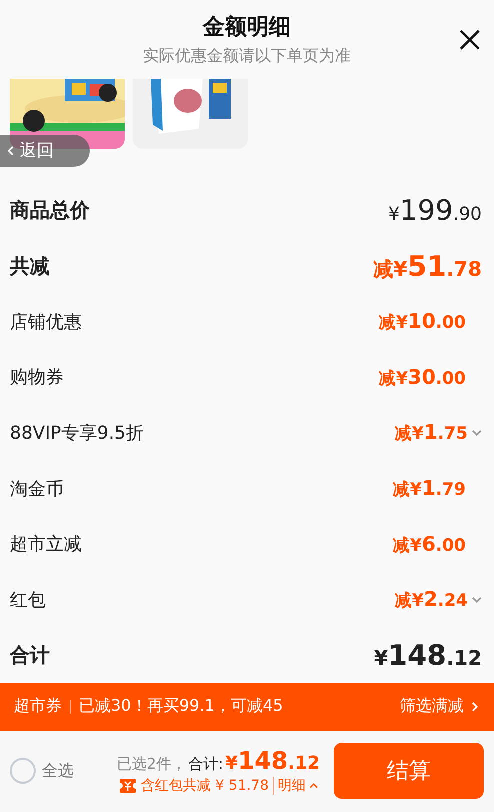 This screenshot has width=494, height=812. I want to click on total-label: 合计:, so click(206, 764).